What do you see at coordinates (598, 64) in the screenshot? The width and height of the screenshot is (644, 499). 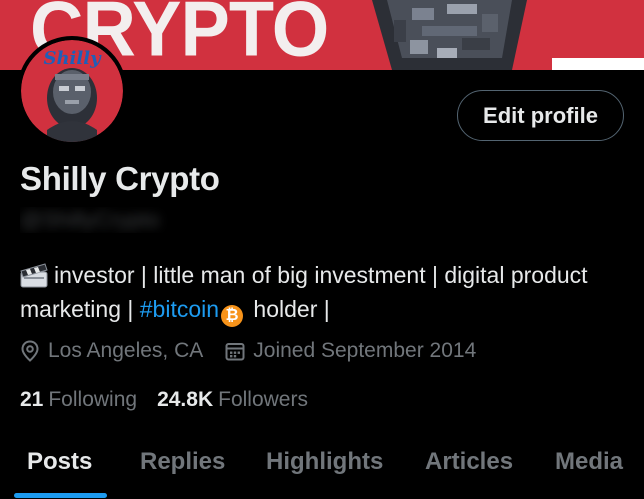 I see `banner-white-block` at bounding box center [598, 64].